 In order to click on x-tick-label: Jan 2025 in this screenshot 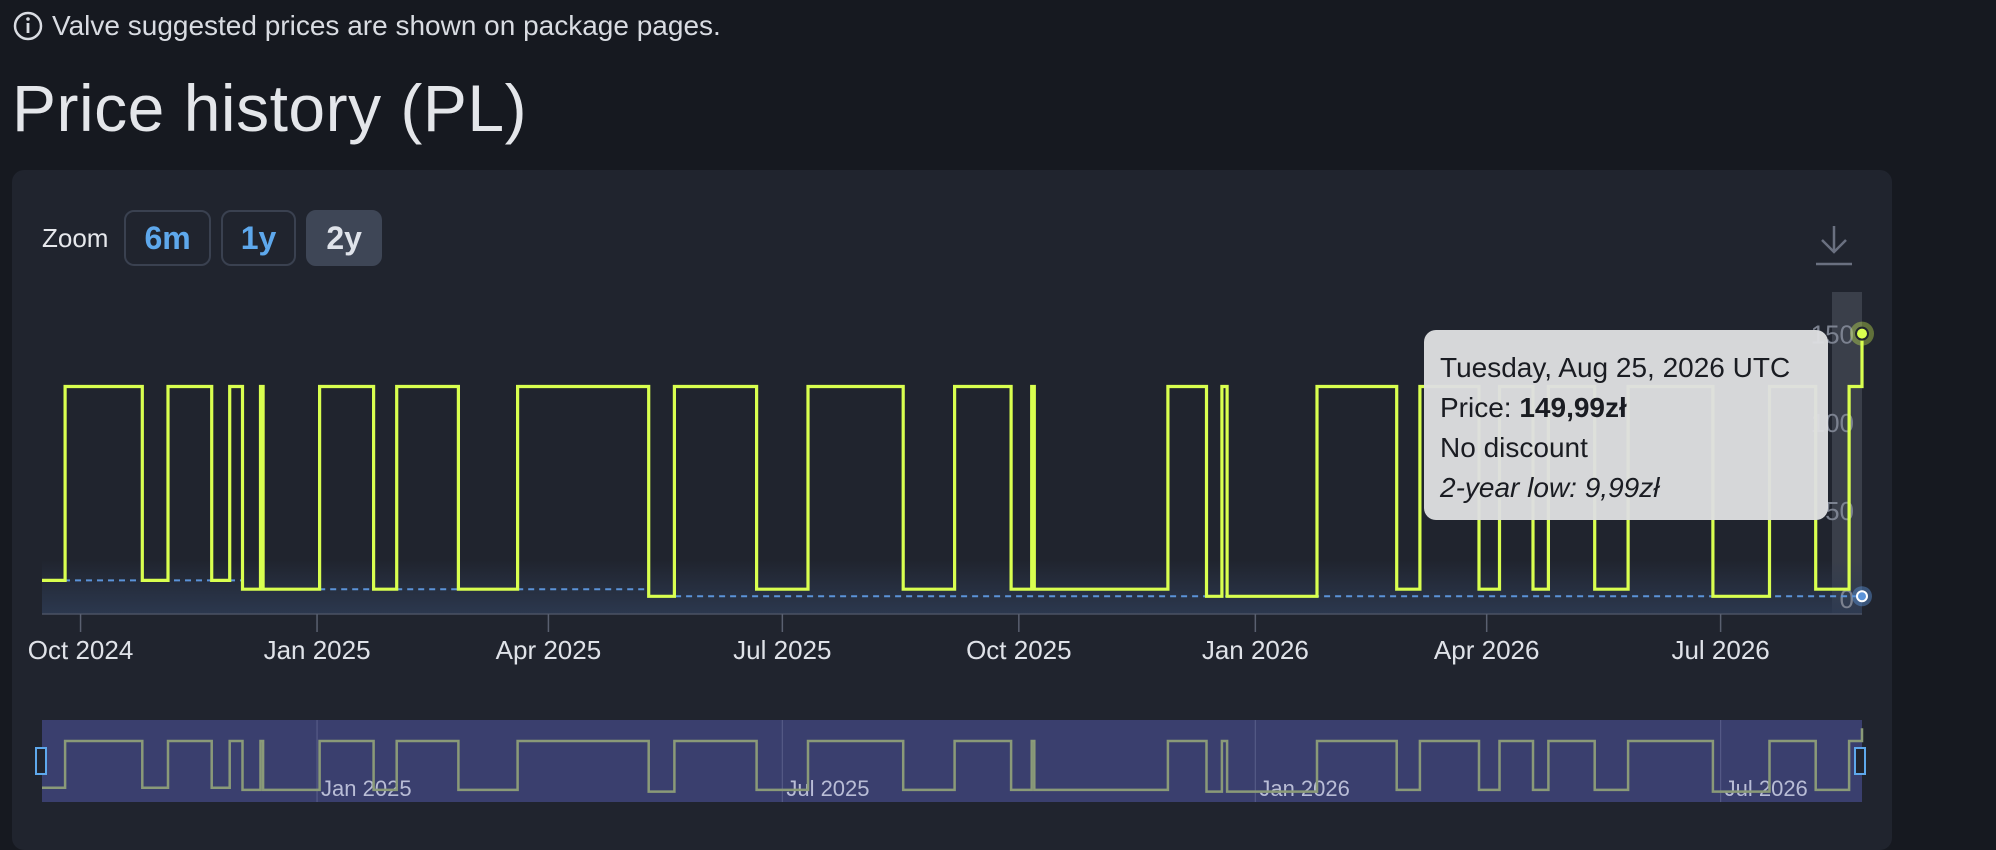, I will do `click(317, 650)`.